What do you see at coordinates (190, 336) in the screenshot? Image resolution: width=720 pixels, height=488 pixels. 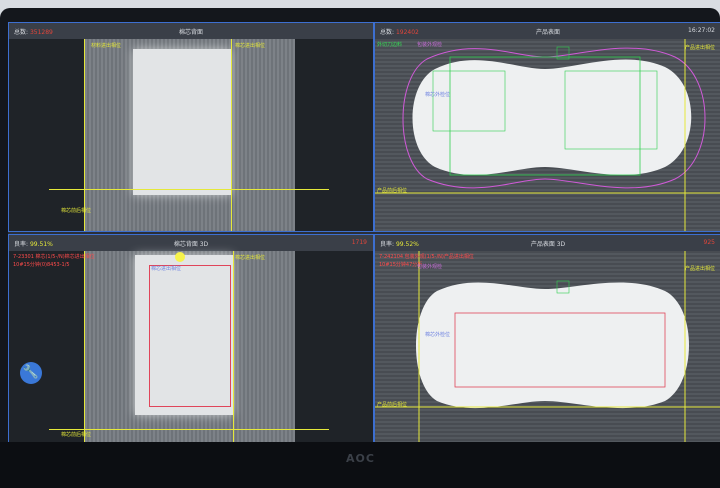 I see `detection-box` at bounding box center [190, 336].